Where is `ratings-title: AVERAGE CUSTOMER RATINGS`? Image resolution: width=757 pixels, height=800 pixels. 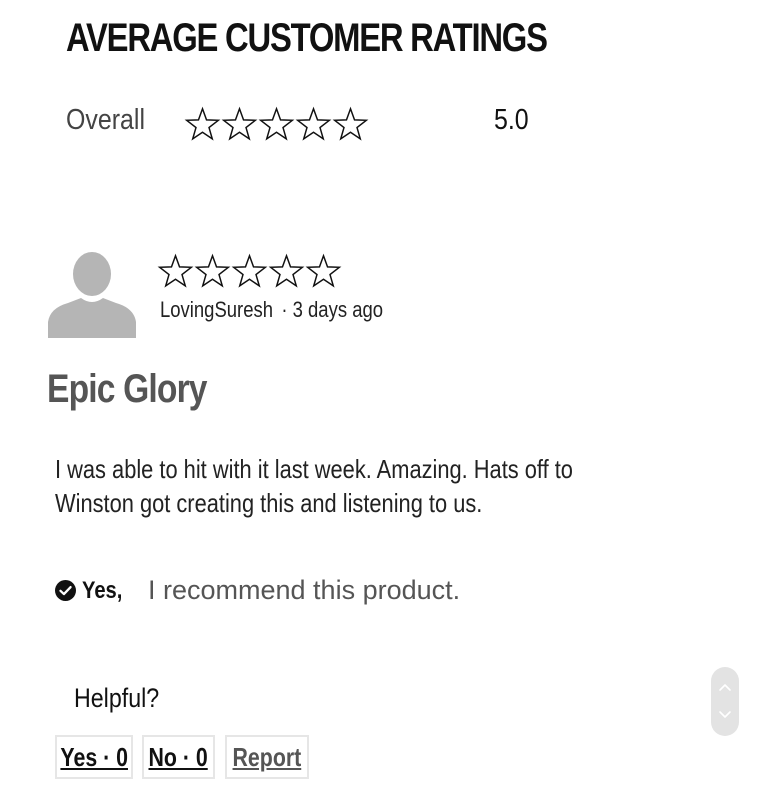
ratings-title: AVERAGE CUSTOMER RATINGS is located at coordinates (307, 38).